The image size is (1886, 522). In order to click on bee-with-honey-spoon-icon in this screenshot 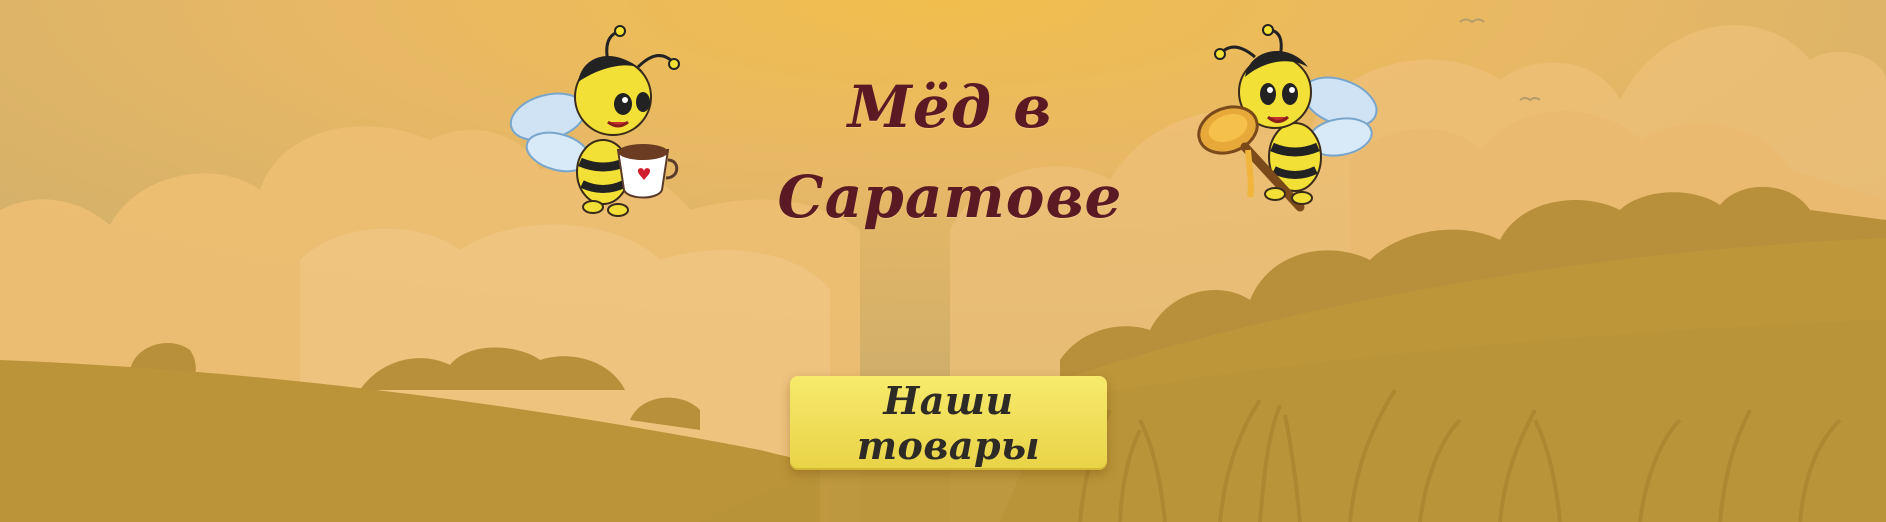, I will do `click(1287, 118)`.